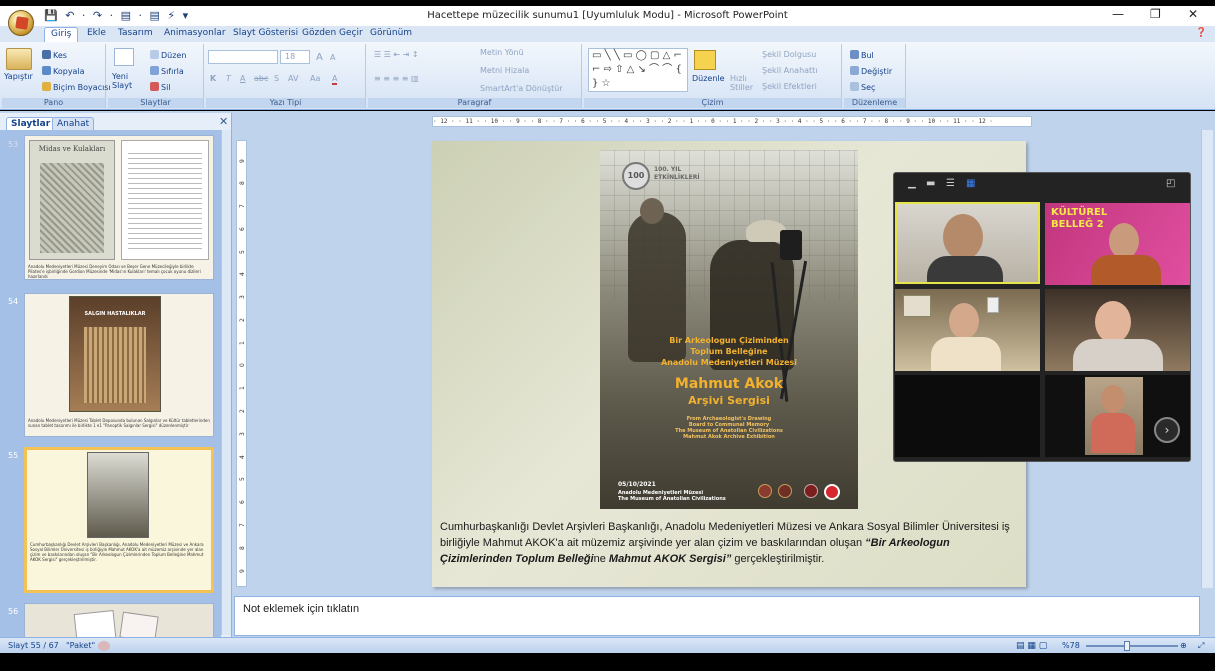 Image resolution: width=1215 pixels, height=671 pixels. What do you see at coordinates (871, 71) in the screenshot?
I see `replace-button: Değiştir` at bounding box center [871, 71].